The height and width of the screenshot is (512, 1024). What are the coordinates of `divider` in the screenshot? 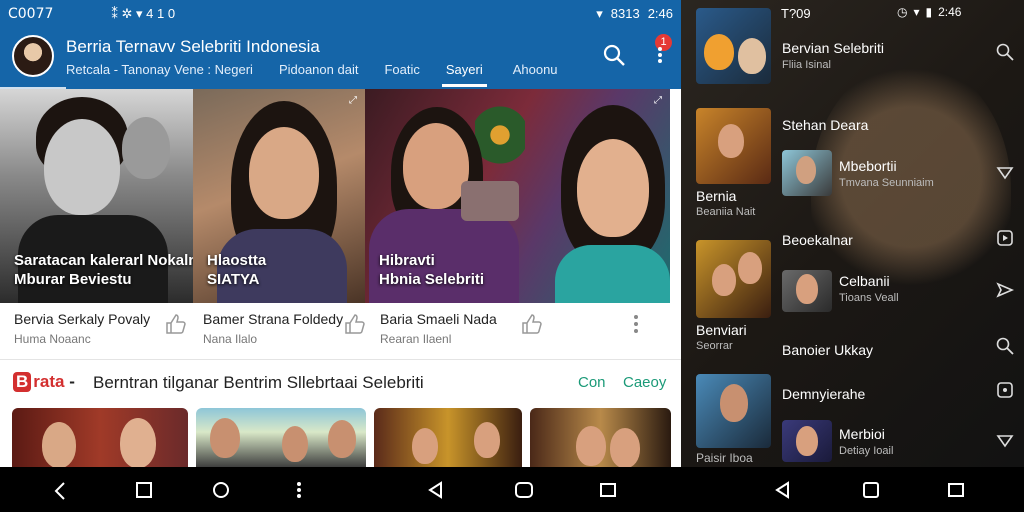 It's located at (340, 359).